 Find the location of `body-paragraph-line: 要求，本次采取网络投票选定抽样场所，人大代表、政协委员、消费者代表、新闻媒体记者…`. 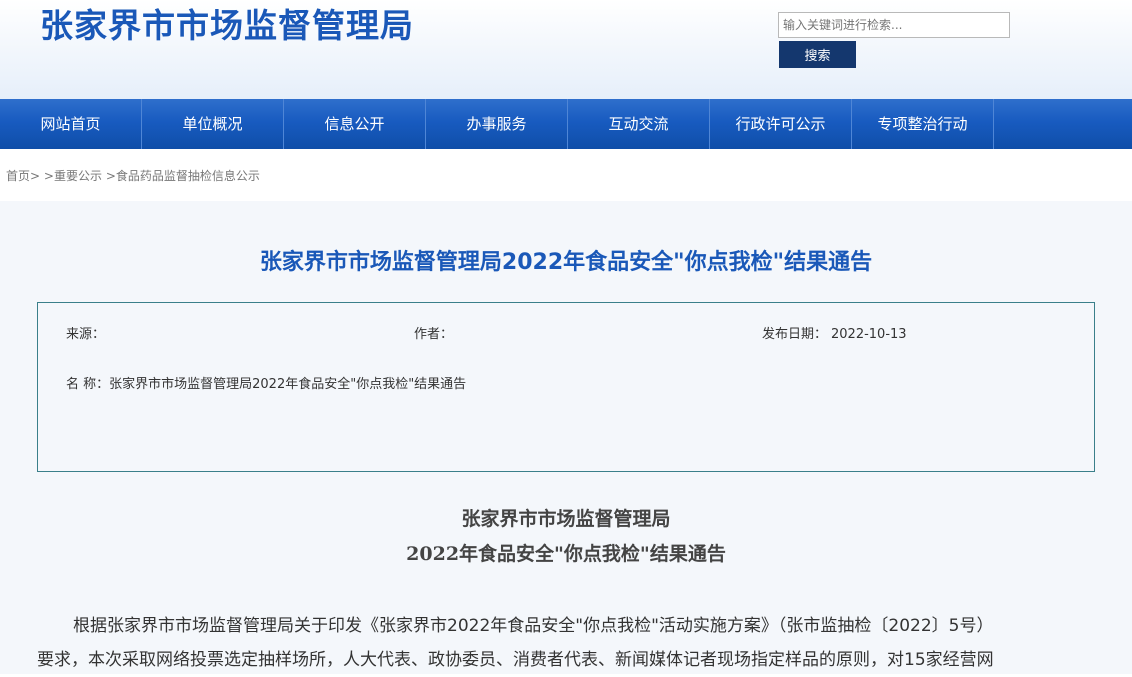

body-paragraph-line: 要求，本次采取网络投票选定抽样场所，人大代表、政协委员、消费者代表、新闻媒体记者… is located at coordinates (515, 660).